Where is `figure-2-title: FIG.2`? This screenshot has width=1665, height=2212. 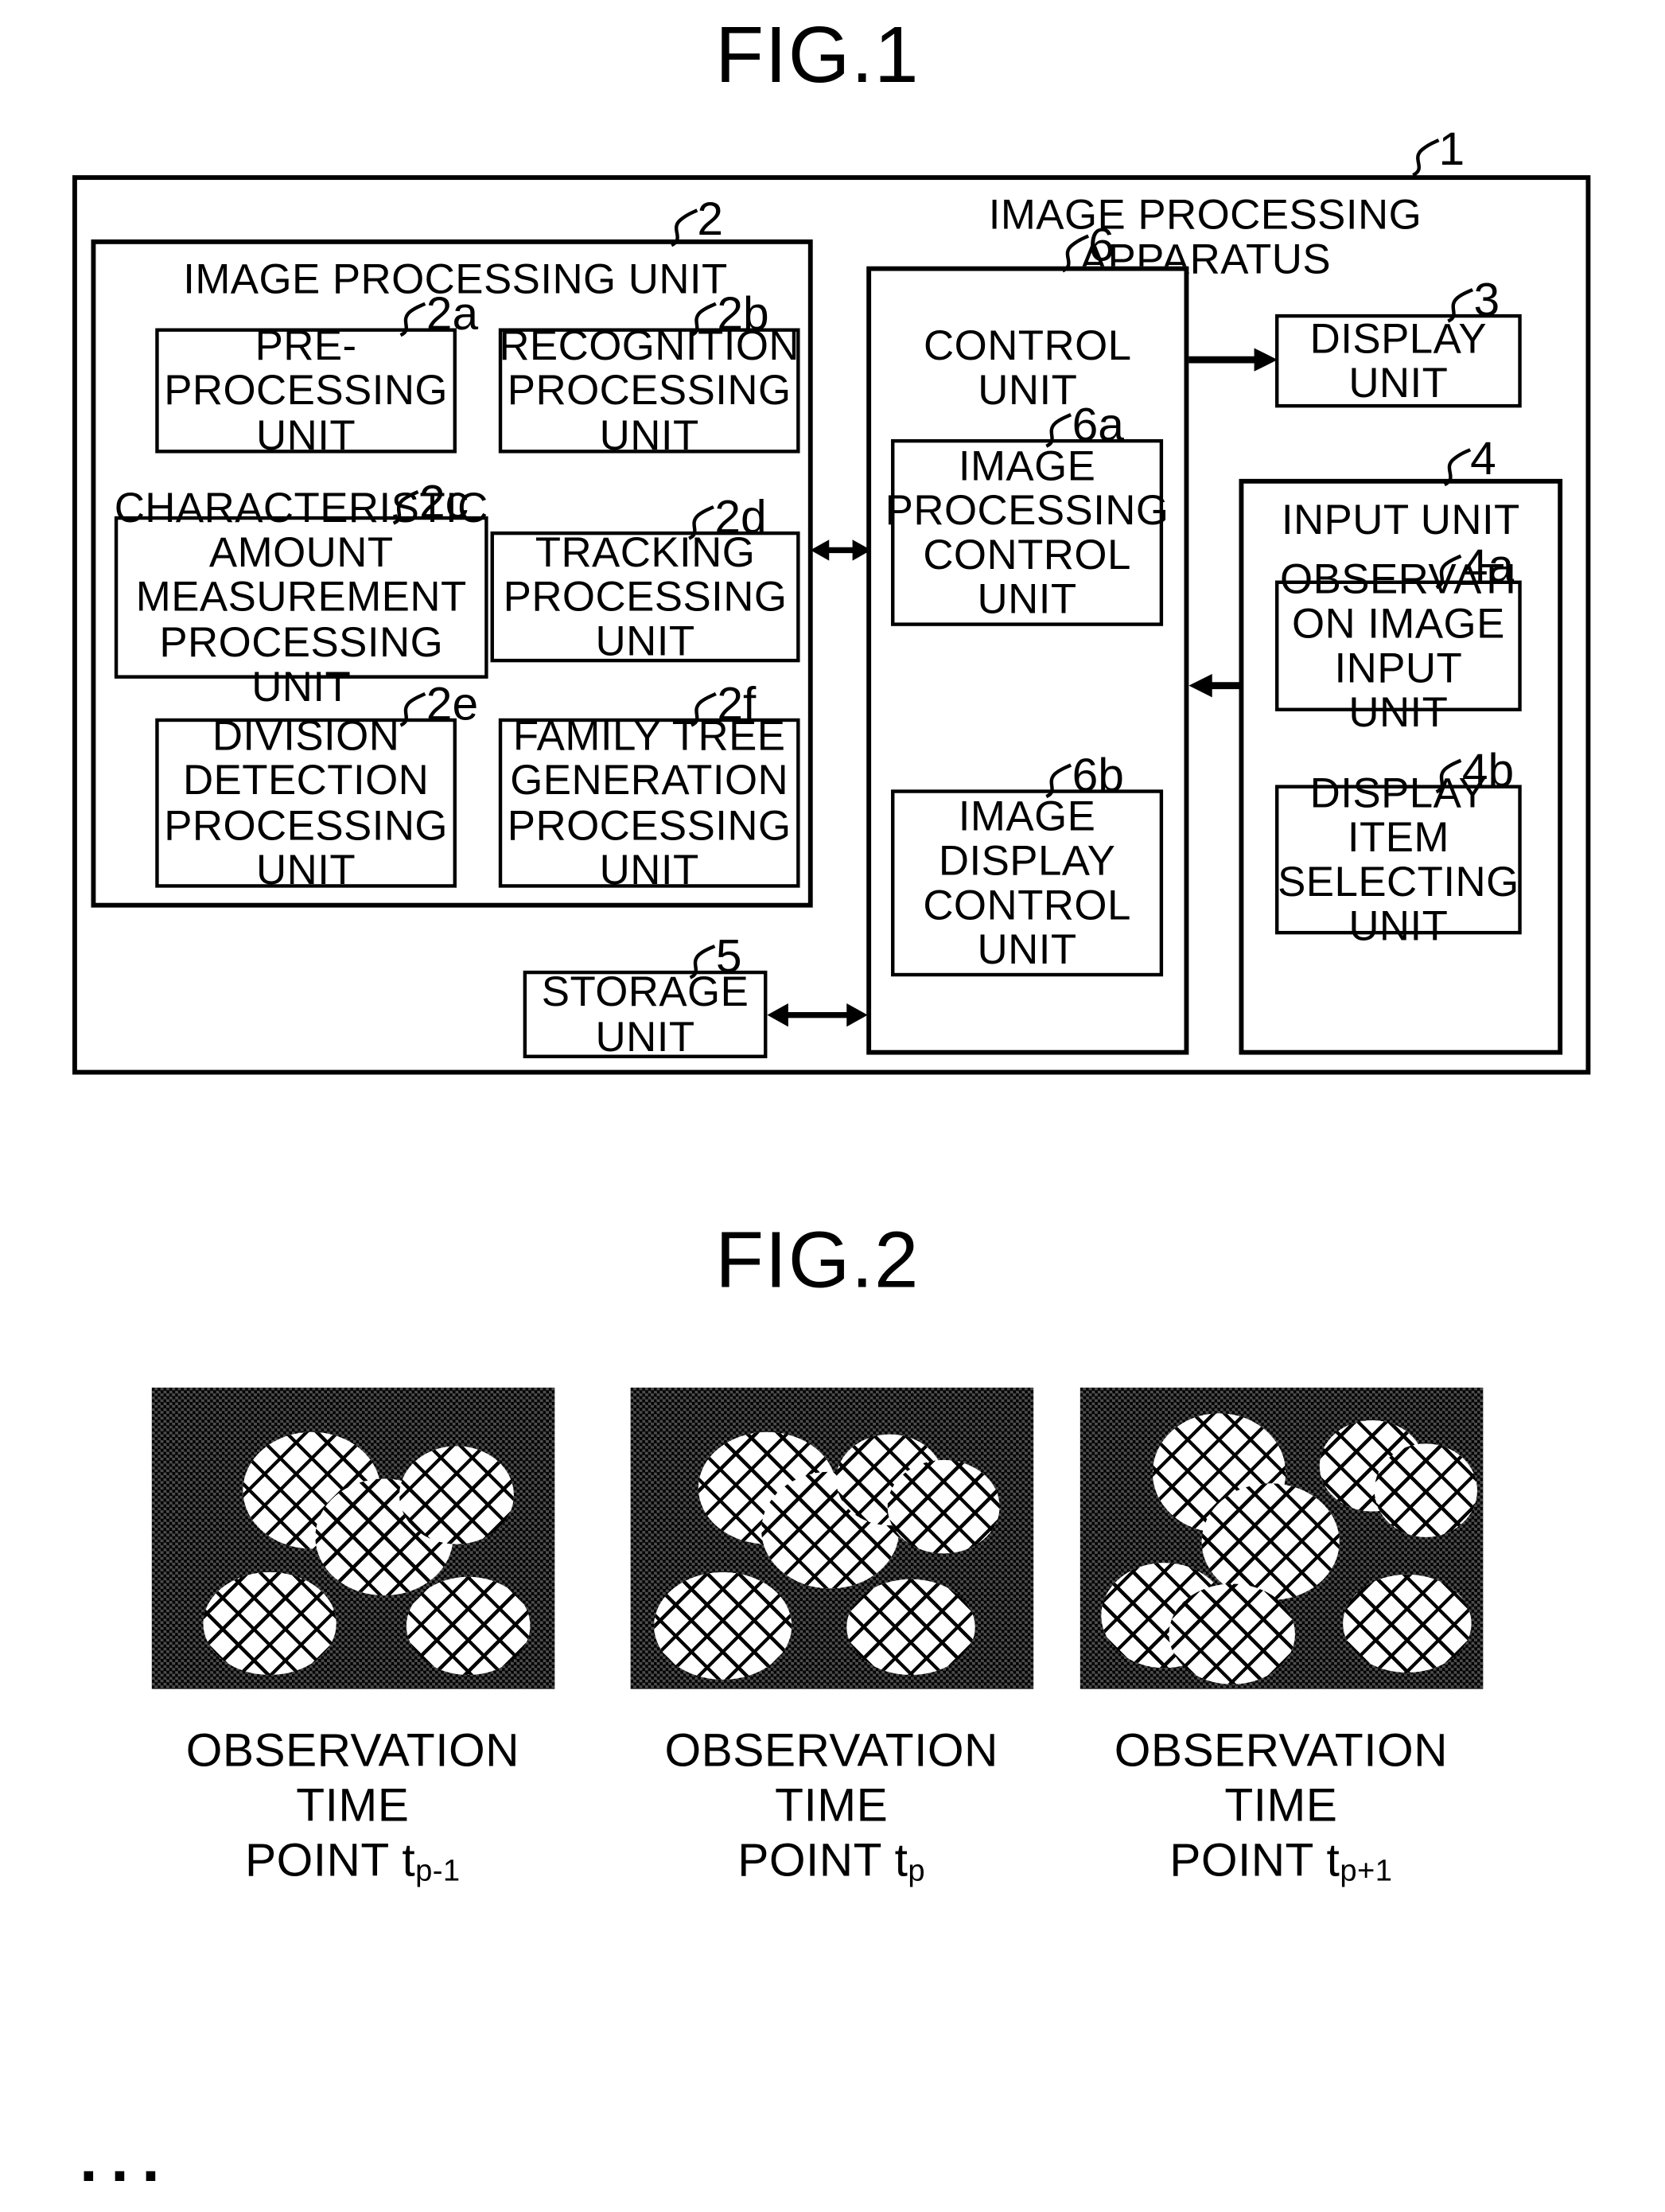
figure-2-title: FIG.2 is located at coordinates (817, 1261).